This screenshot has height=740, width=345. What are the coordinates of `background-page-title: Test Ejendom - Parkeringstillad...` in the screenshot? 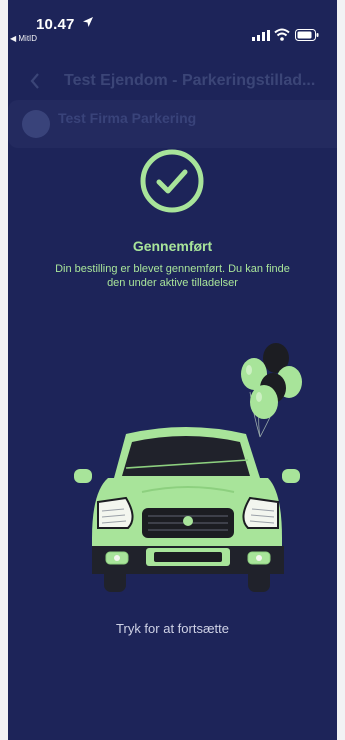 It's located at (190, 80).